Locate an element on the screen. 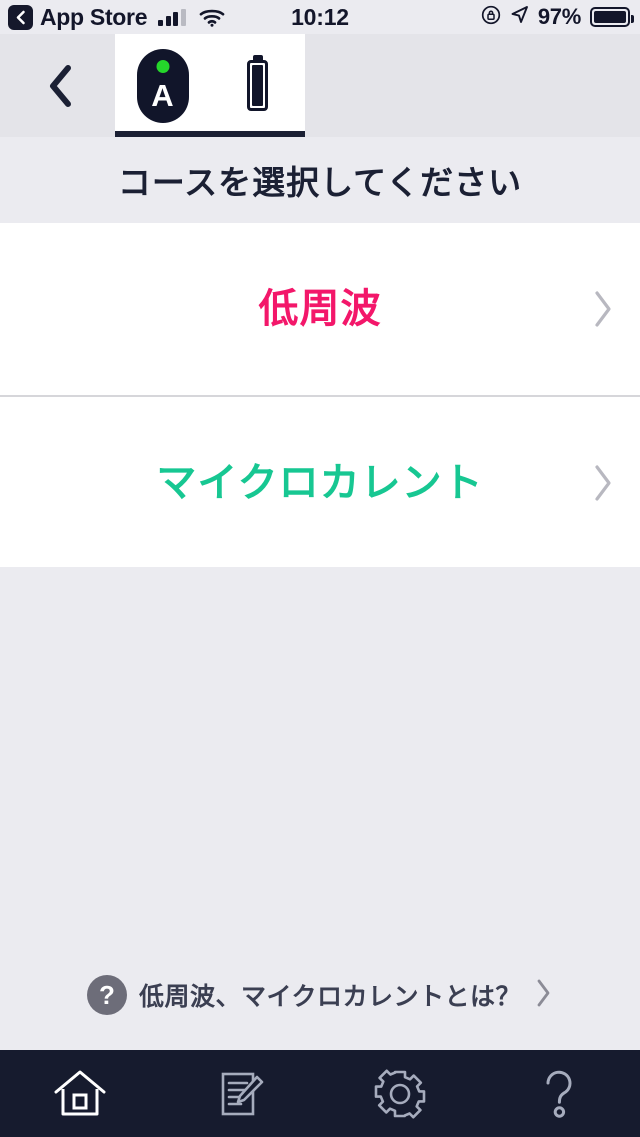  battery-vertical-icon is located at coordinates (257, 85).